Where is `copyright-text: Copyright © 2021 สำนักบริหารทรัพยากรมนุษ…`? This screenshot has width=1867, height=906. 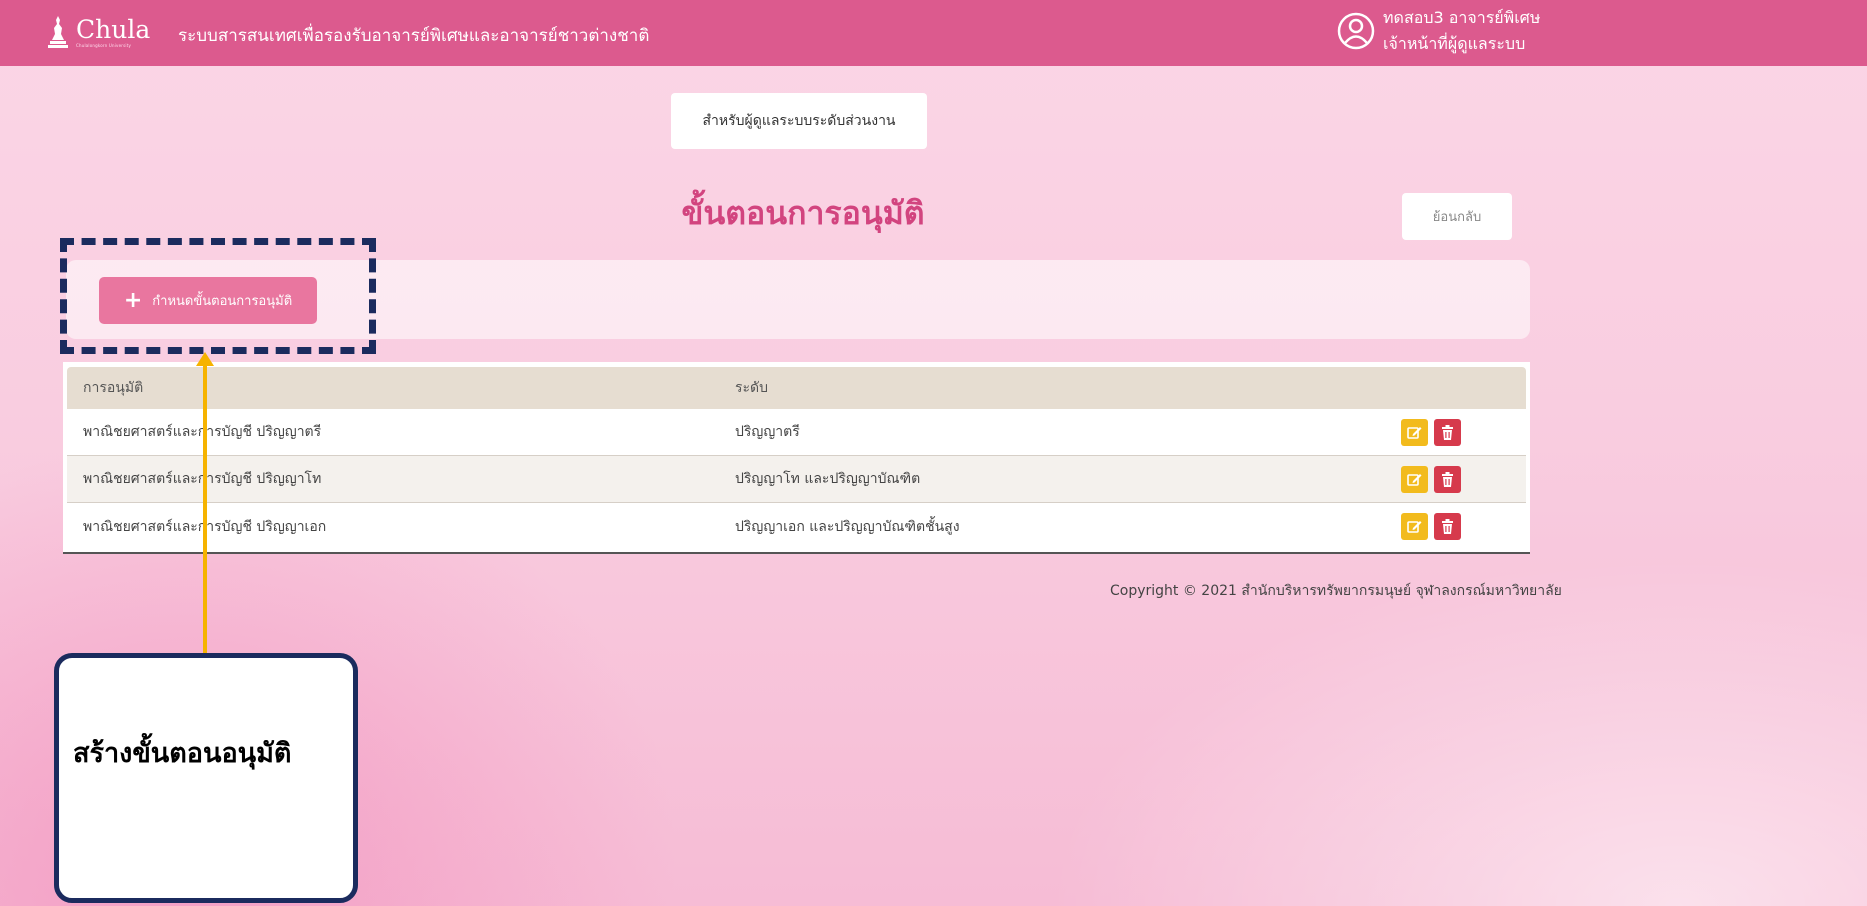
copyright-text: Copyright © 2021 สำนักบริหารทรัพยากรมนุษ… is located at coordinates (1336, 591).